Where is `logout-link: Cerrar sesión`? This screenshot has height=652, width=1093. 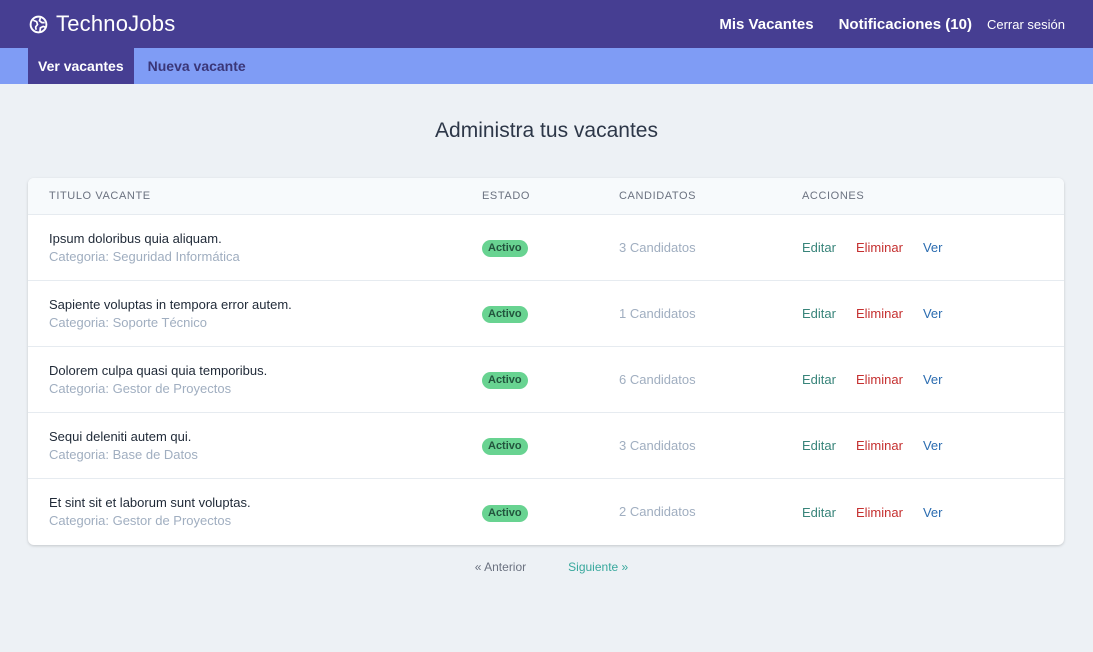
logout-link: Cerrar sesión is located at coordinates (1026, 24).